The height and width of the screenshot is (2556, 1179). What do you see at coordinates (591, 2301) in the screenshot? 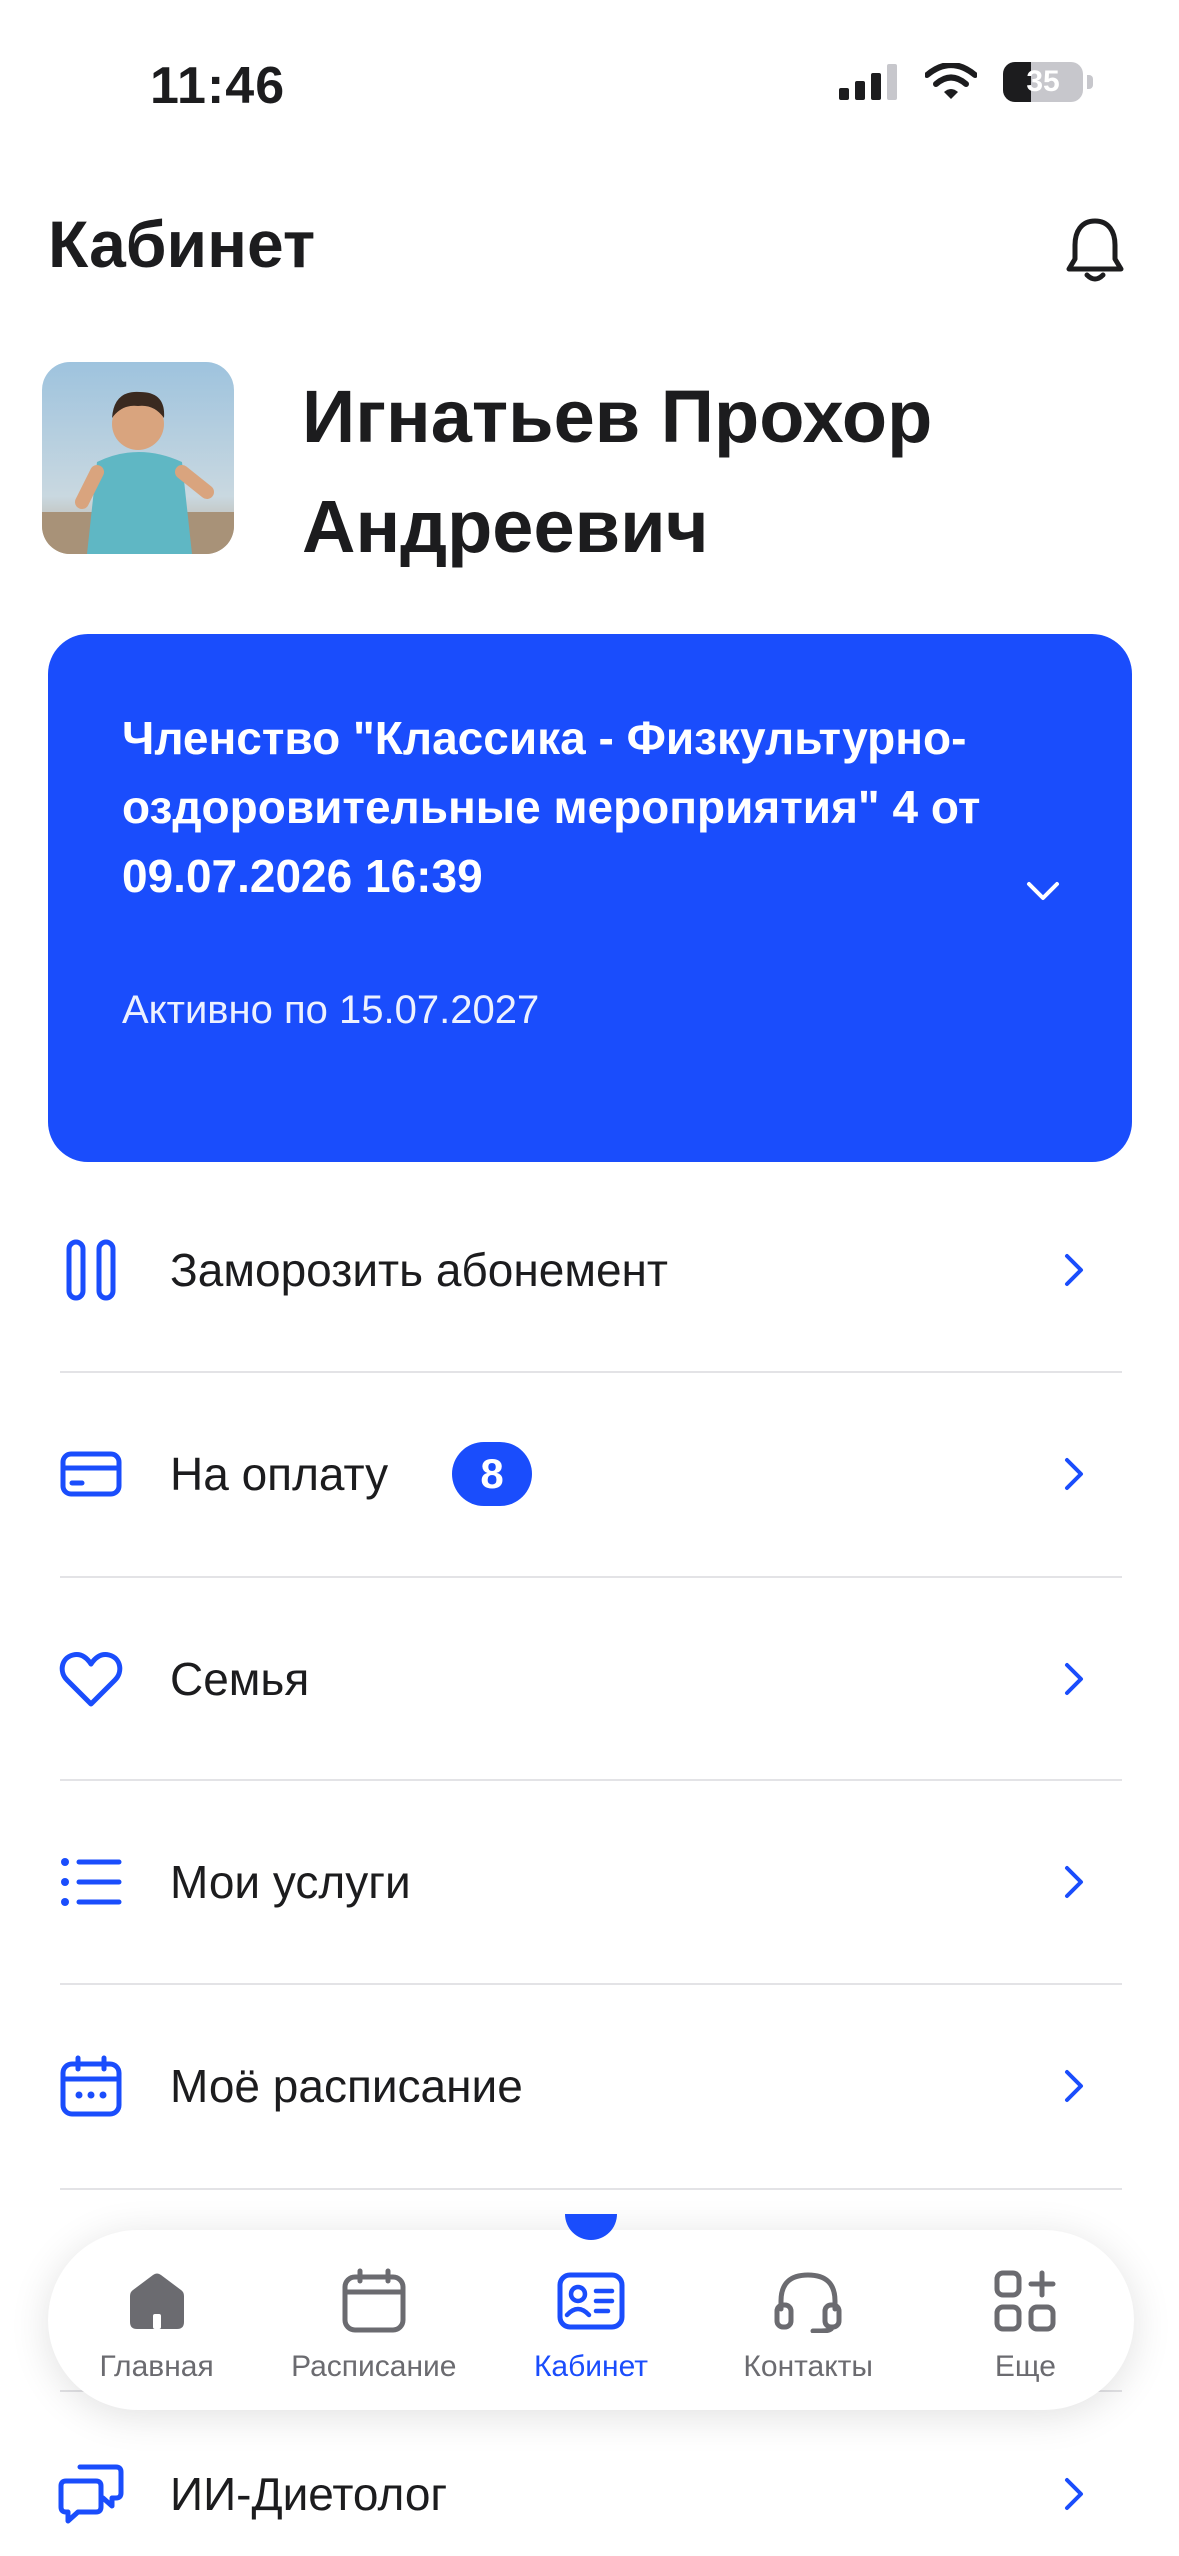
I see `profile-card-icon` at bounding box center [591, 2301].